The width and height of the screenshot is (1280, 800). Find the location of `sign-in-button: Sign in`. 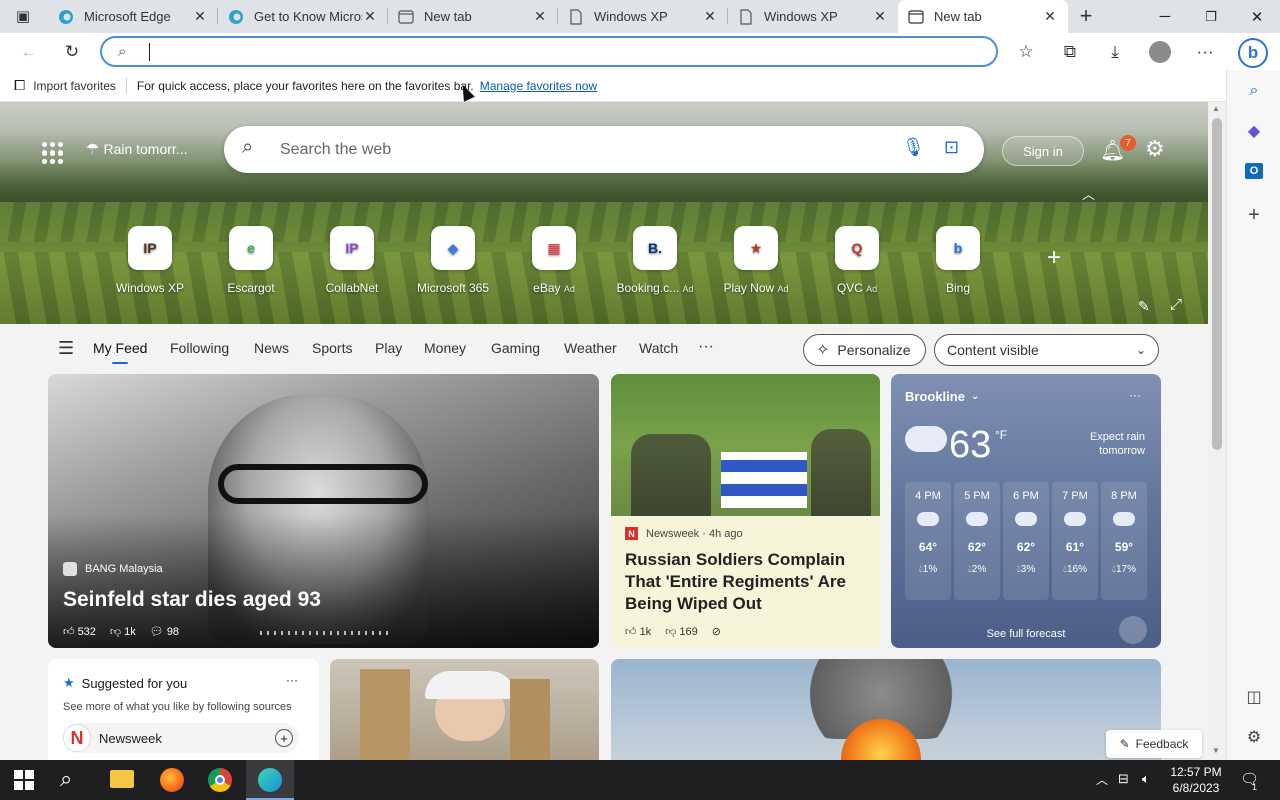

sign-in-button: Sign in is located at coordinates (1043, 151).